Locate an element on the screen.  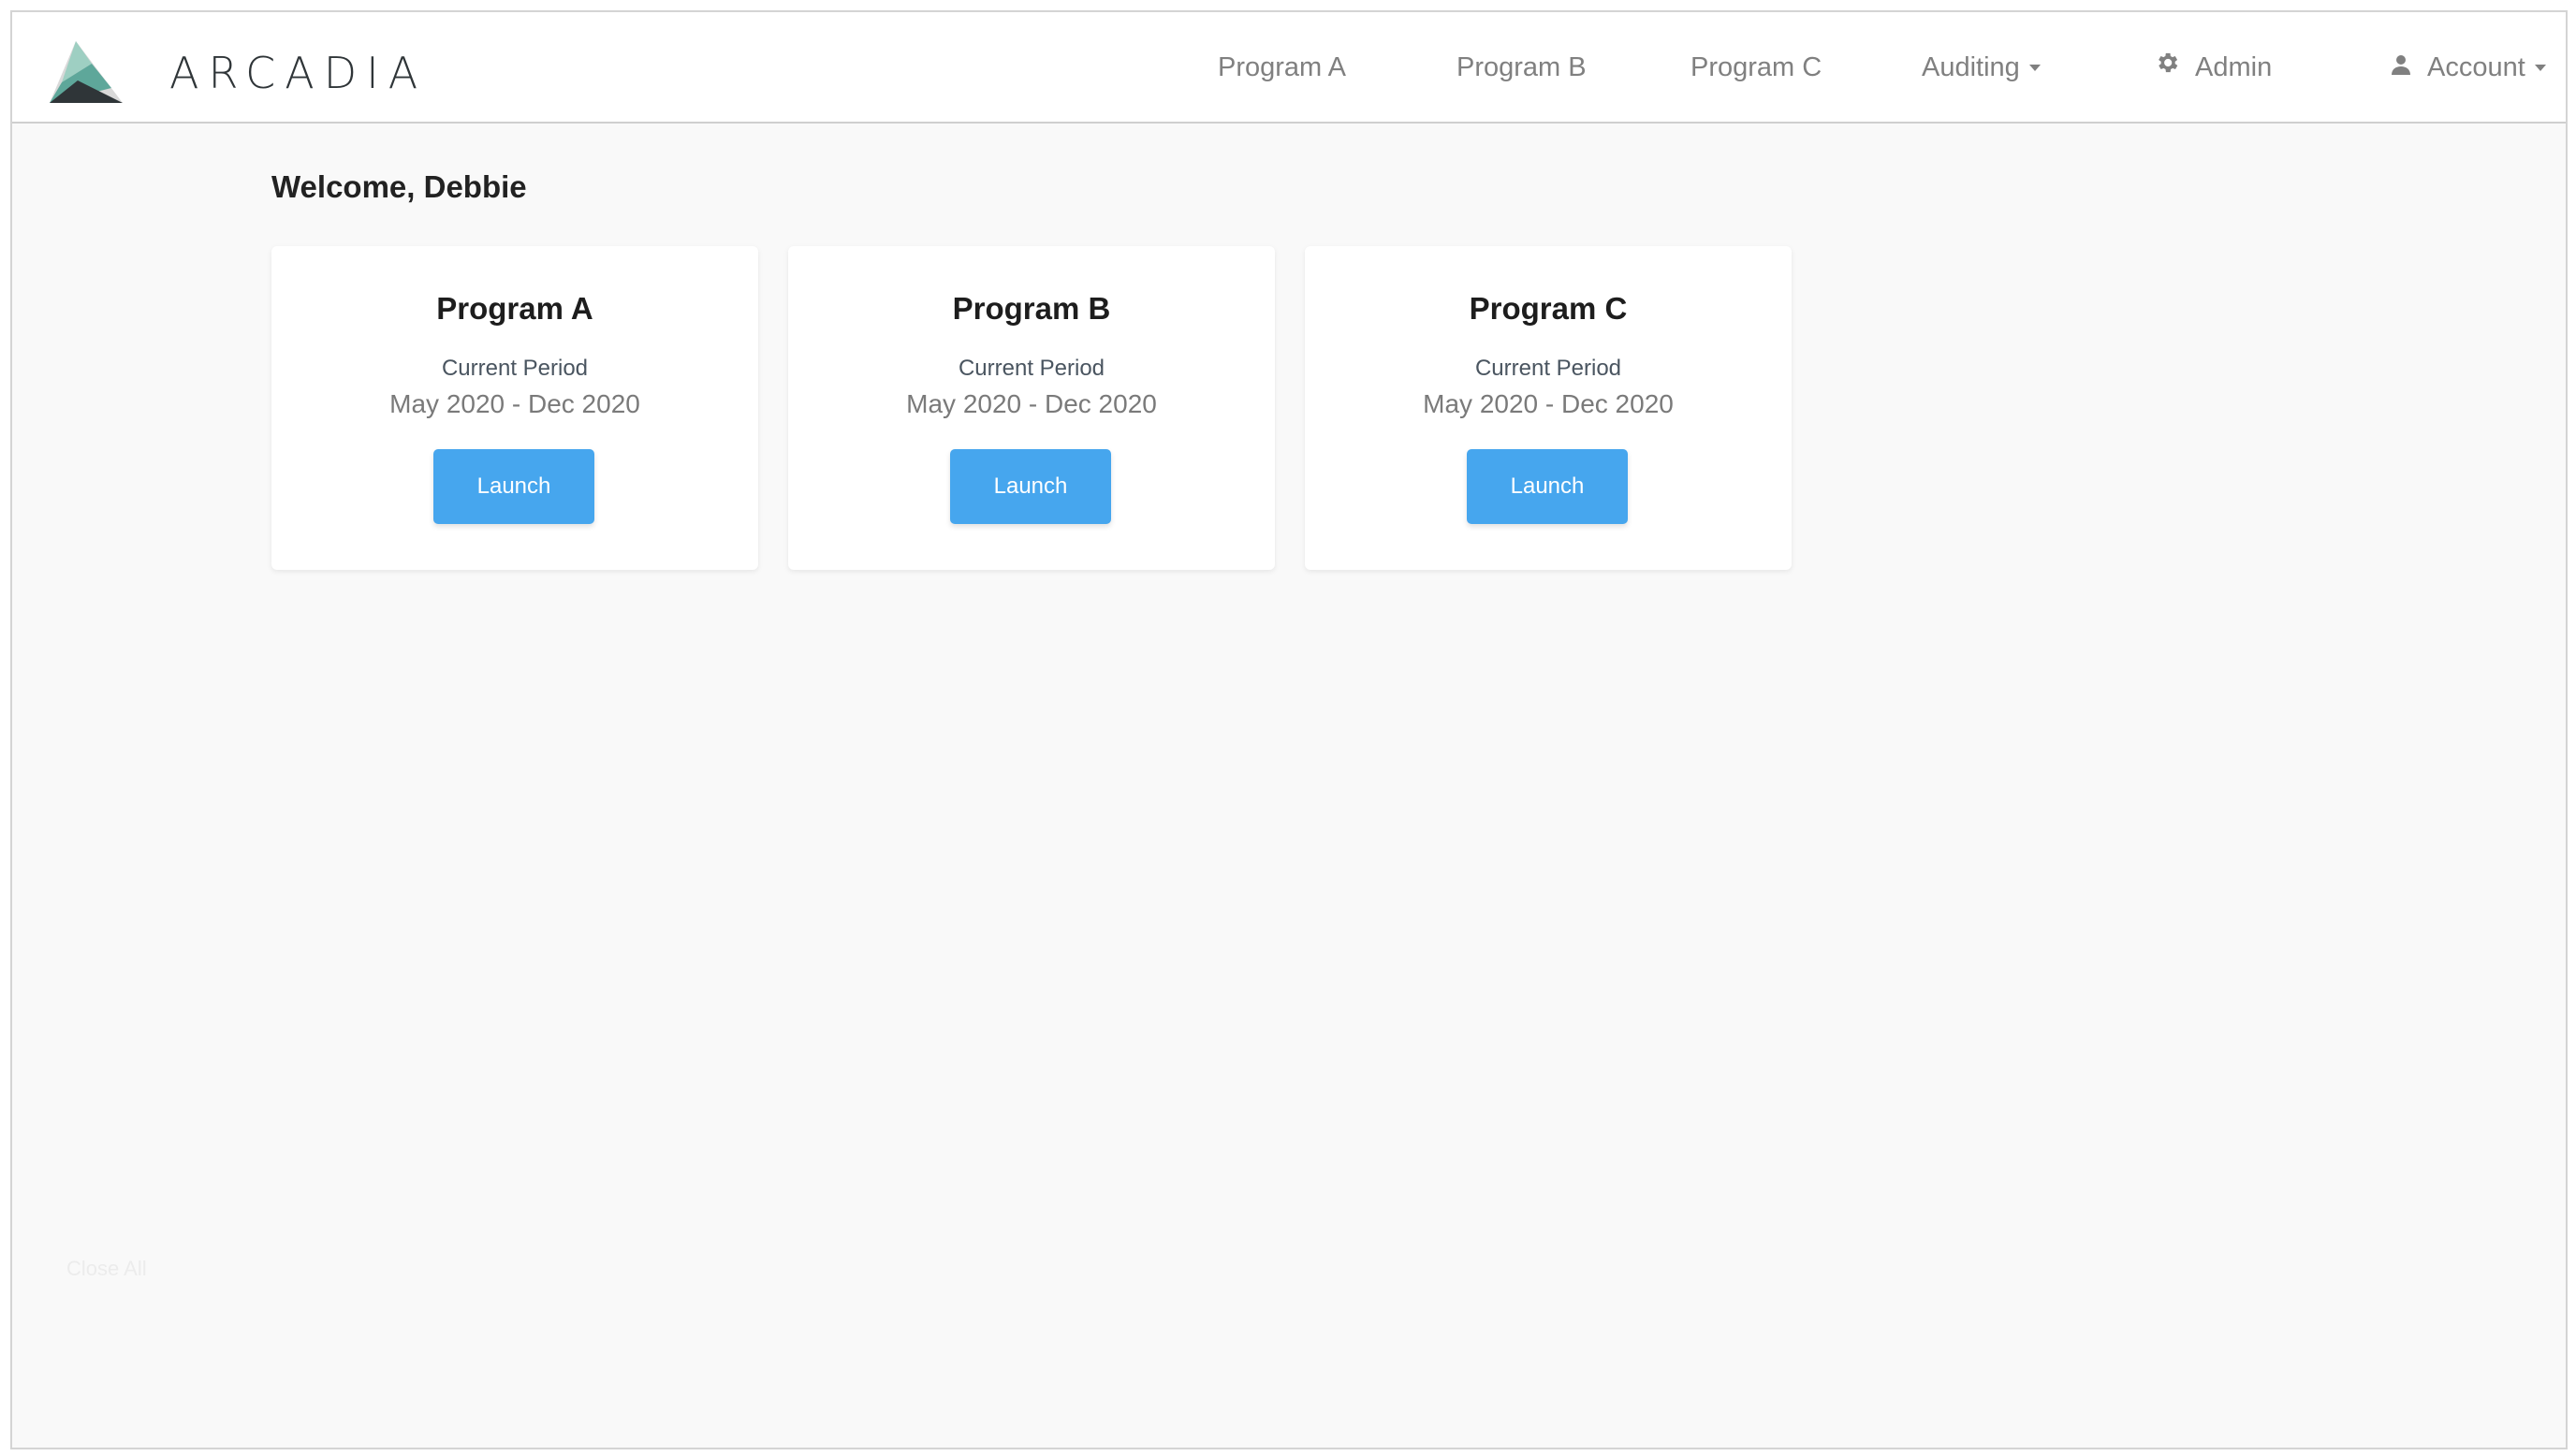
nav-program-b: Program B is located at coordinates (1521, 67).